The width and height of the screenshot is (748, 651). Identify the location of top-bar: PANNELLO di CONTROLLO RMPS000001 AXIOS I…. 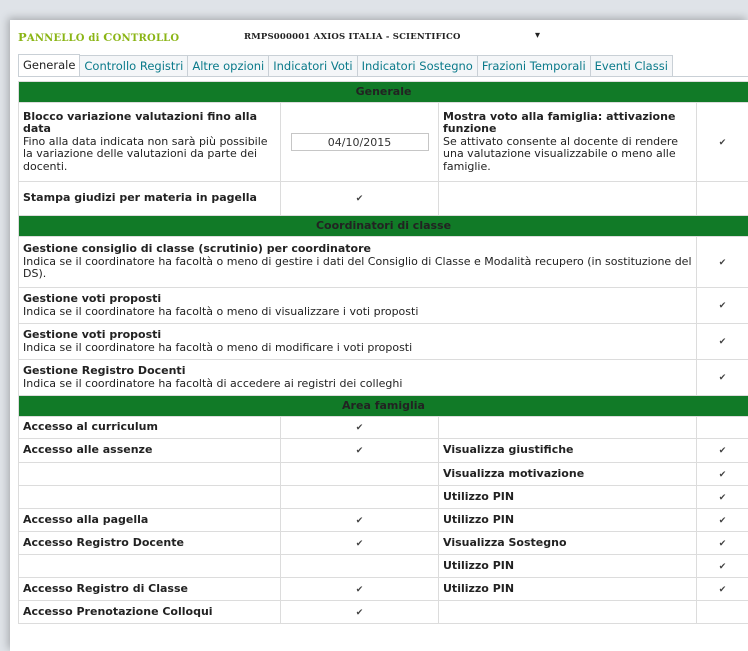
(379, 37).